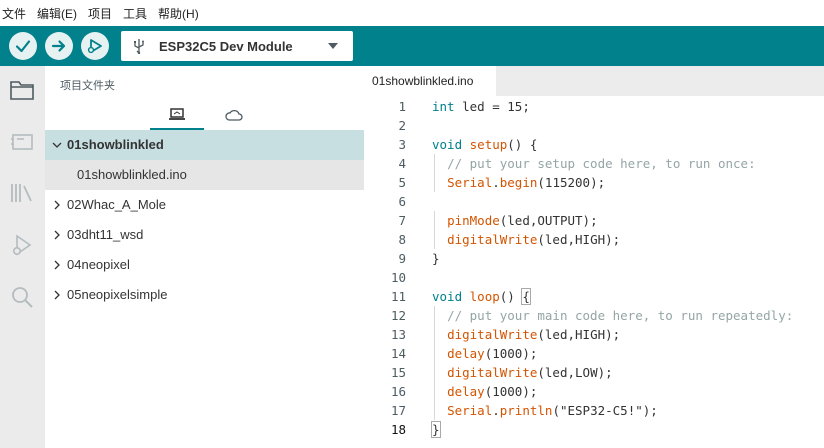 This screenshot has width=824, height=448. What do you see at coordinates (178, 13) in the screenshot?
I see `menu-help: 帮助(H)` at bounding box center [178, 13].